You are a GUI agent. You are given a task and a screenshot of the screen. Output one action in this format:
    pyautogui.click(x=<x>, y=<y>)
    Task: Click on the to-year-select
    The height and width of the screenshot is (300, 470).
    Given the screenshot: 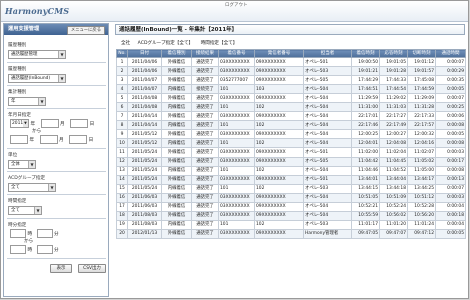 What is the action you would take?
    pyautogui.click(x=19, y=139)
    